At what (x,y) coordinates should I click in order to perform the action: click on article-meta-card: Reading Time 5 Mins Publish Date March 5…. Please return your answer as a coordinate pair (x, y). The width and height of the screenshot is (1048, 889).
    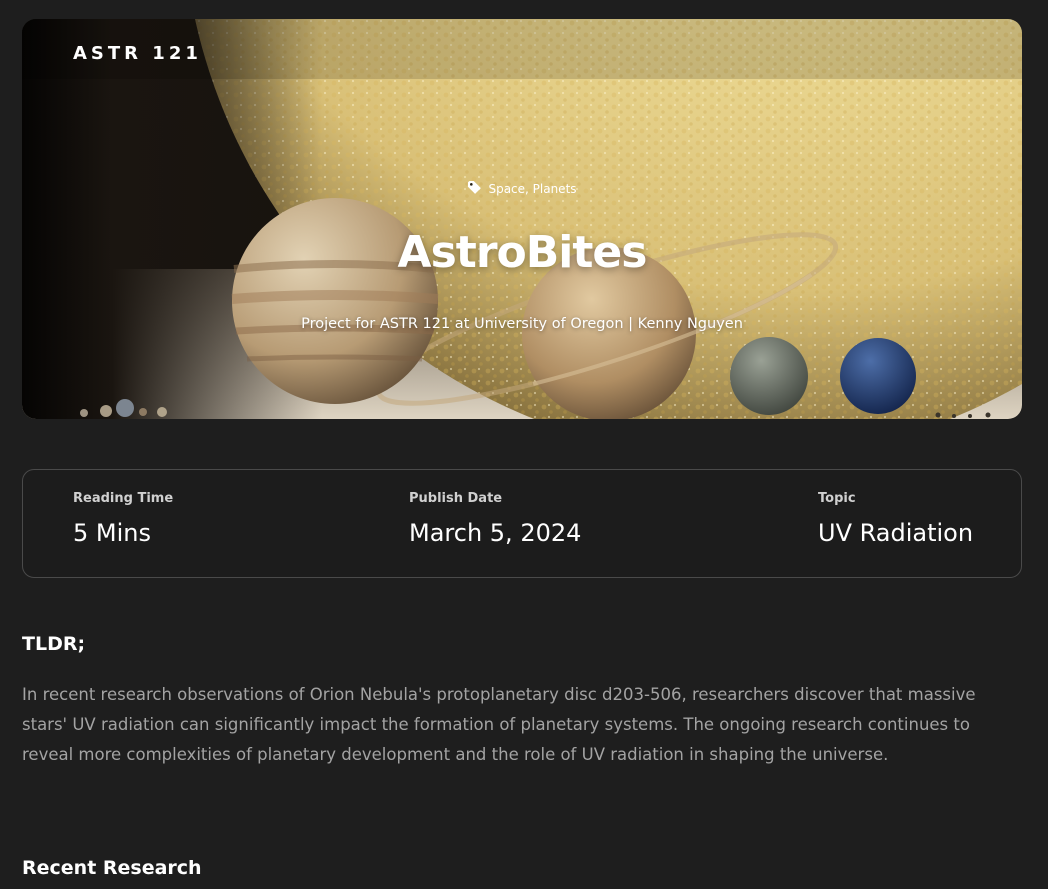
    Looking at the image, I should click on (522, 523).